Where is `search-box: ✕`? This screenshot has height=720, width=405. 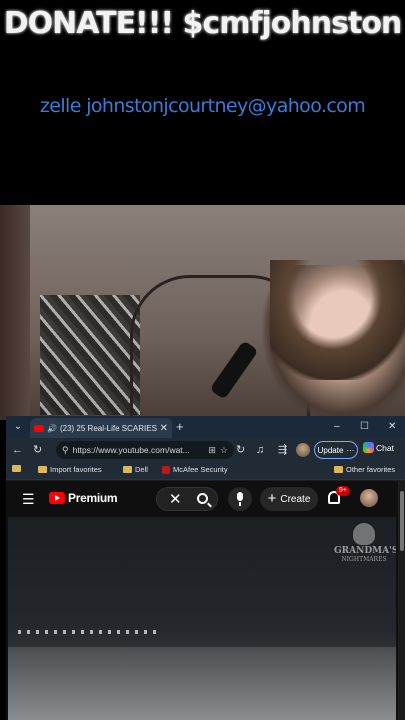 search-box: ✕ is located at coordinates (187, 499).